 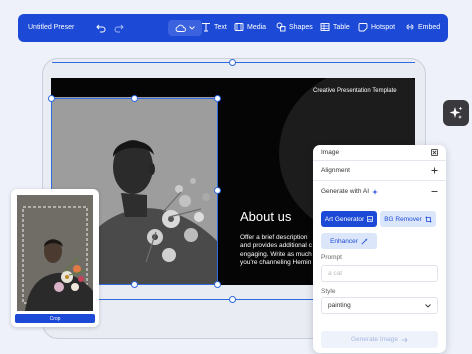 I want to click on magic-wand-icon, so click(x=364, y=241).